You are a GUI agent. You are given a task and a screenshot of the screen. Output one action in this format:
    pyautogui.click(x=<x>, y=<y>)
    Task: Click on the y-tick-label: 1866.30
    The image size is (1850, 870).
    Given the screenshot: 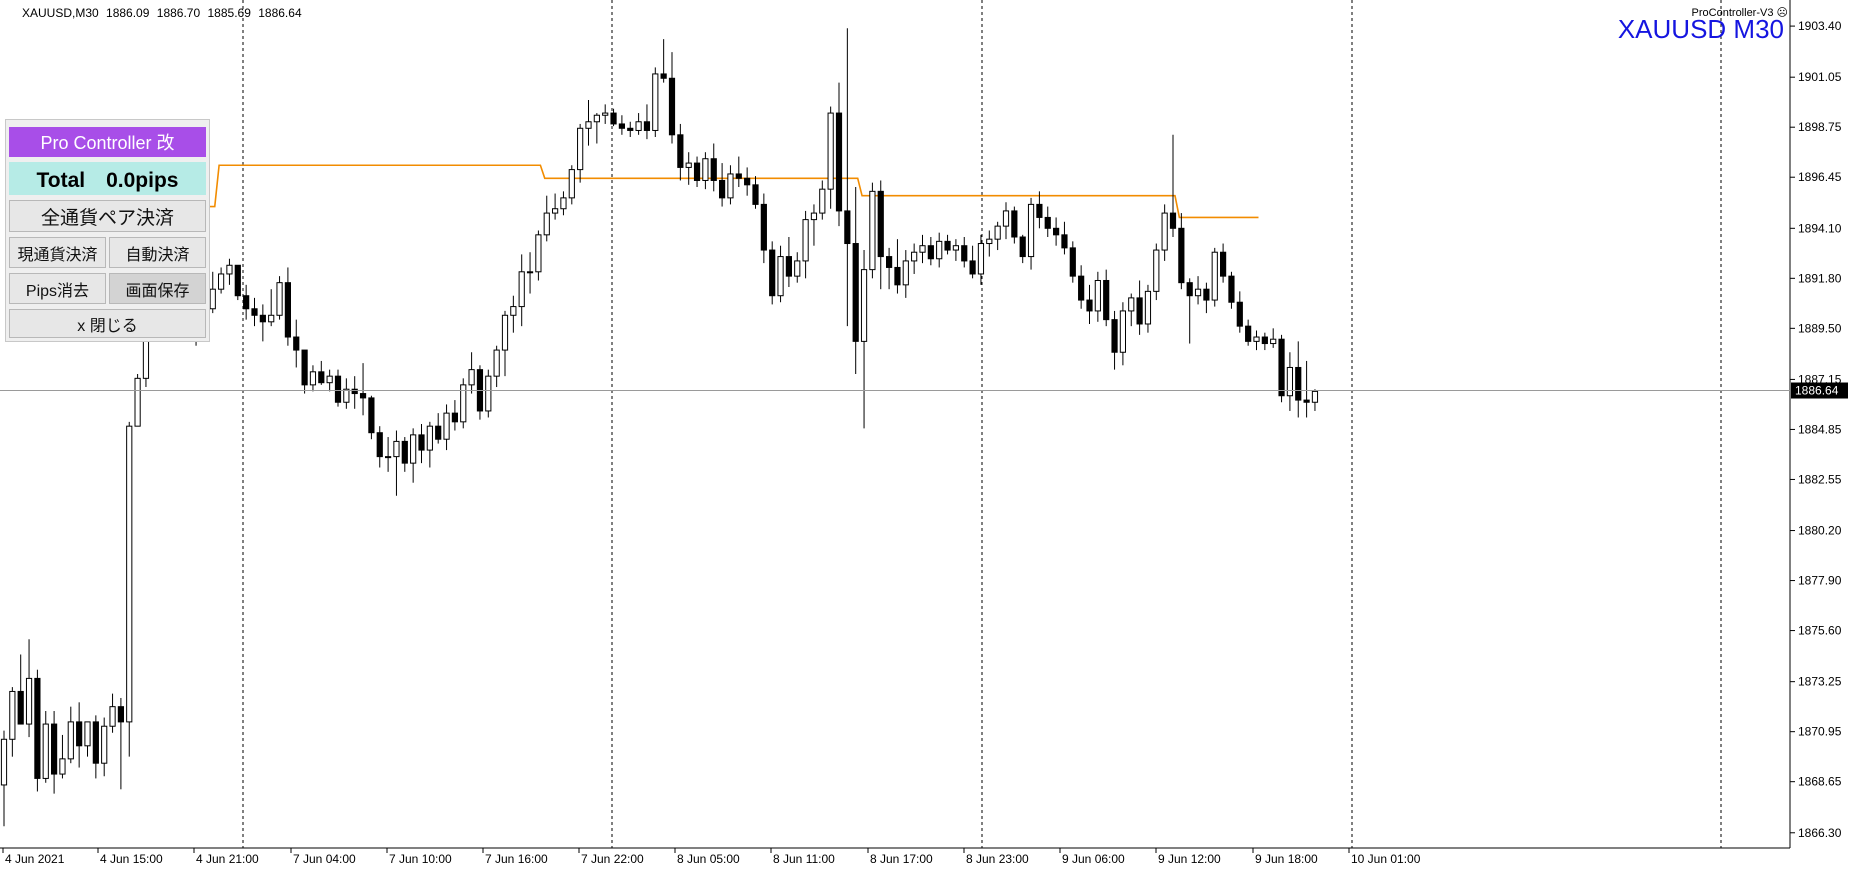 What is the action you would take?
    pyautogui.click(x=1820, y=833)
    